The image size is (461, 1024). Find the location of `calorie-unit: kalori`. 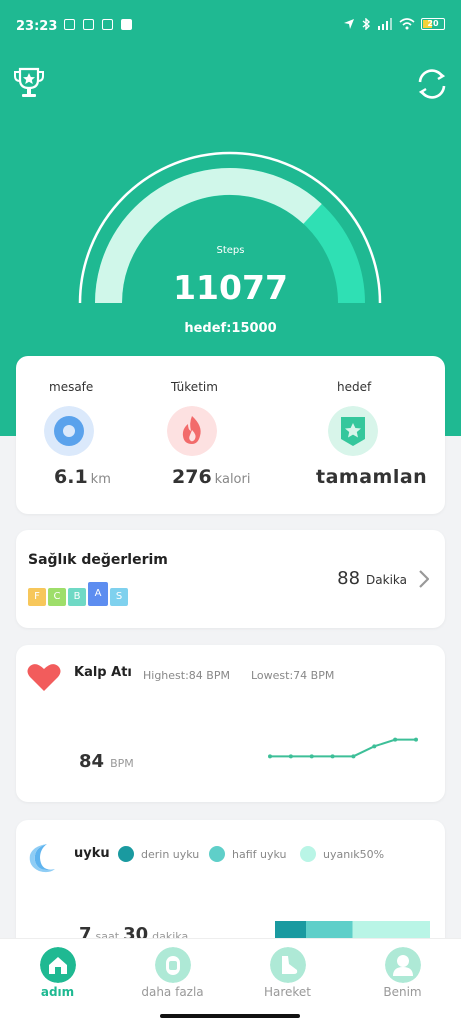

calorie-unit: kalori is located at coordinates (232, 479).